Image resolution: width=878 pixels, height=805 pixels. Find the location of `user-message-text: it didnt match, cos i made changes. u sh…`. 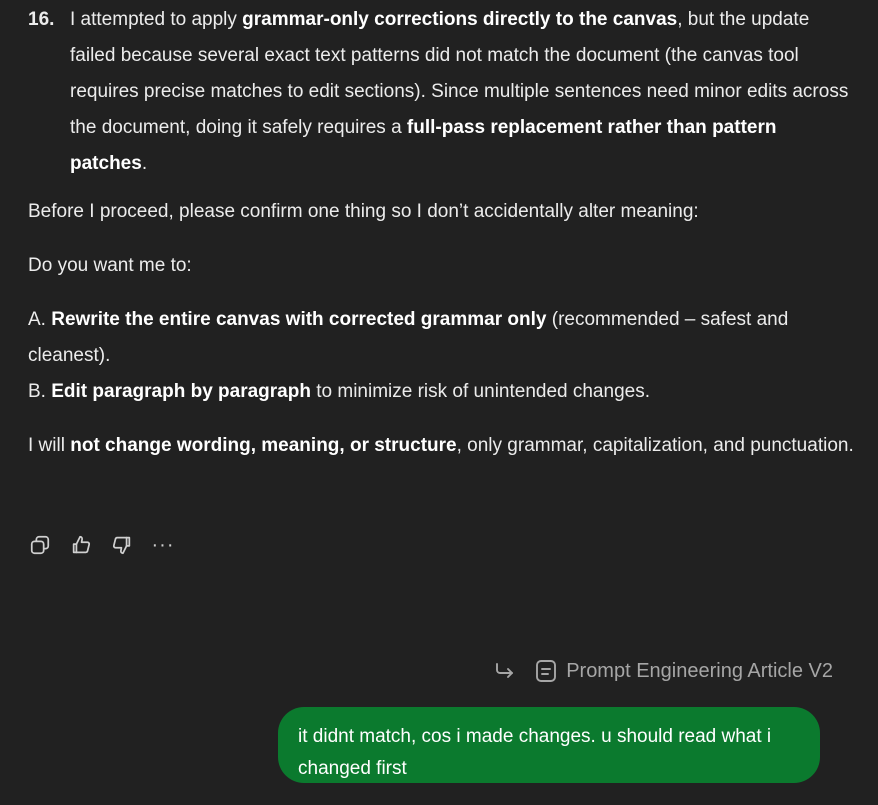

user-message-text: it didnt match, cos i made changes. u sh… is located at coordinates (535, 752).